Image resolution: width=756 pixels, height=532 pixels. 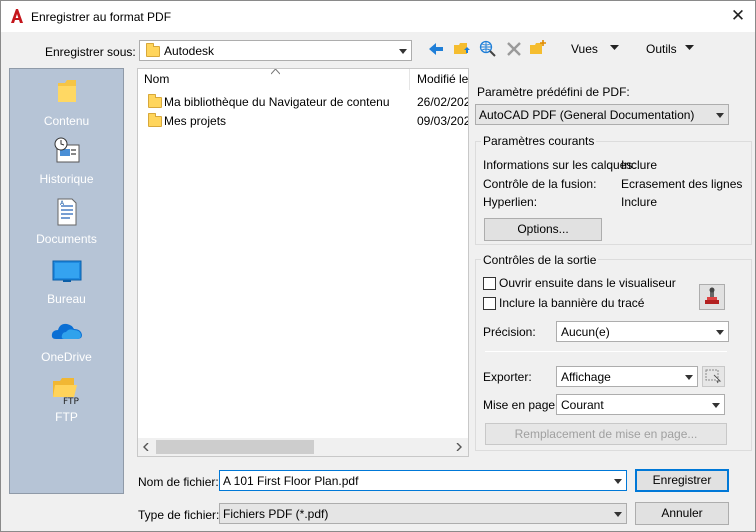 What do you see at coordinates (509, 332) in the screenshot?
I see `precision-label: Précision:` at bounding box center [509, 332].